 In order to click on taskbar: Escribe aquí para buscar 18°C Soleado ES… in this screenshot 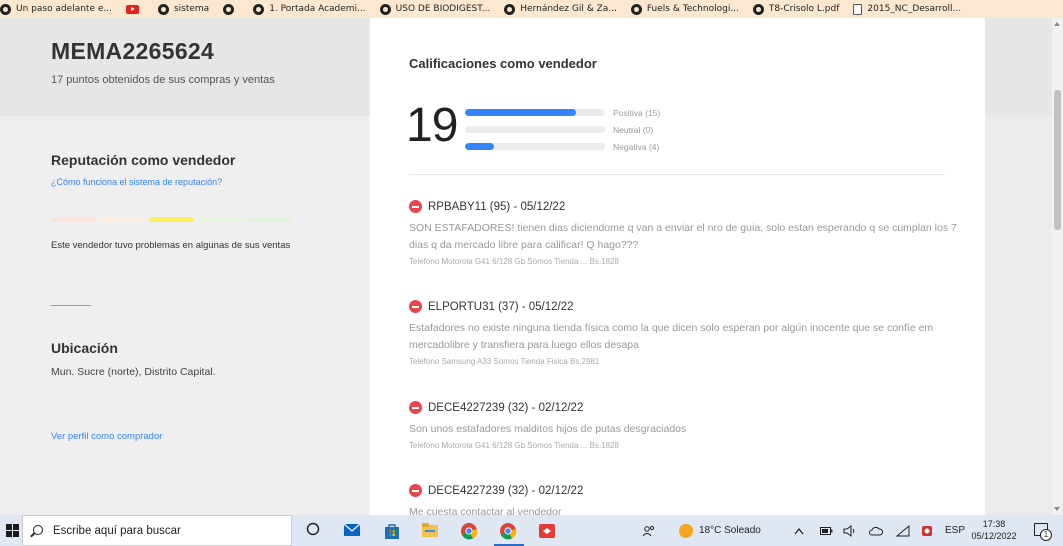, I will do `click(531, 530)`.